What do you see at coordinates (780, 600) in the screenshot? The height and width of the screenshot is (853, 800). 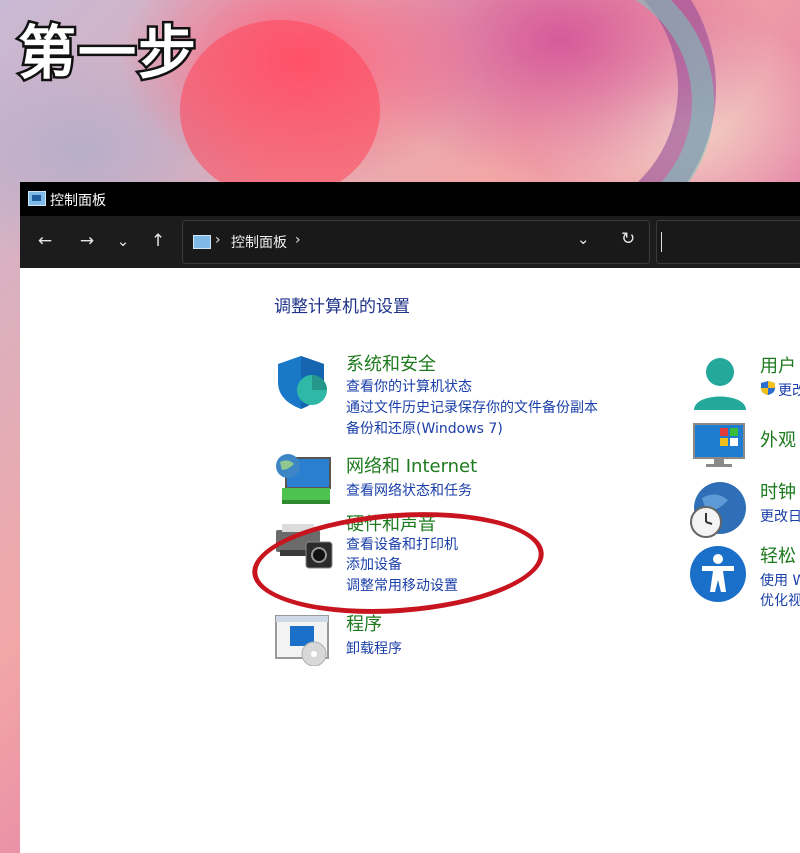 I see `link-optimize-display: 优化视` at bounding box center [780, 600].